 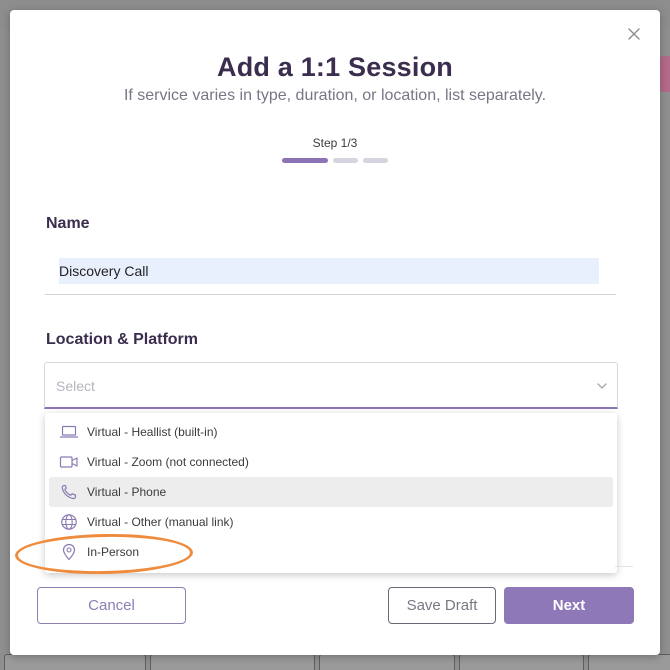 What do you see at coordinates (122, 339) in the screenshot?
I see `location-platform-label: Location & Platform` at bounding box center [122, 339].